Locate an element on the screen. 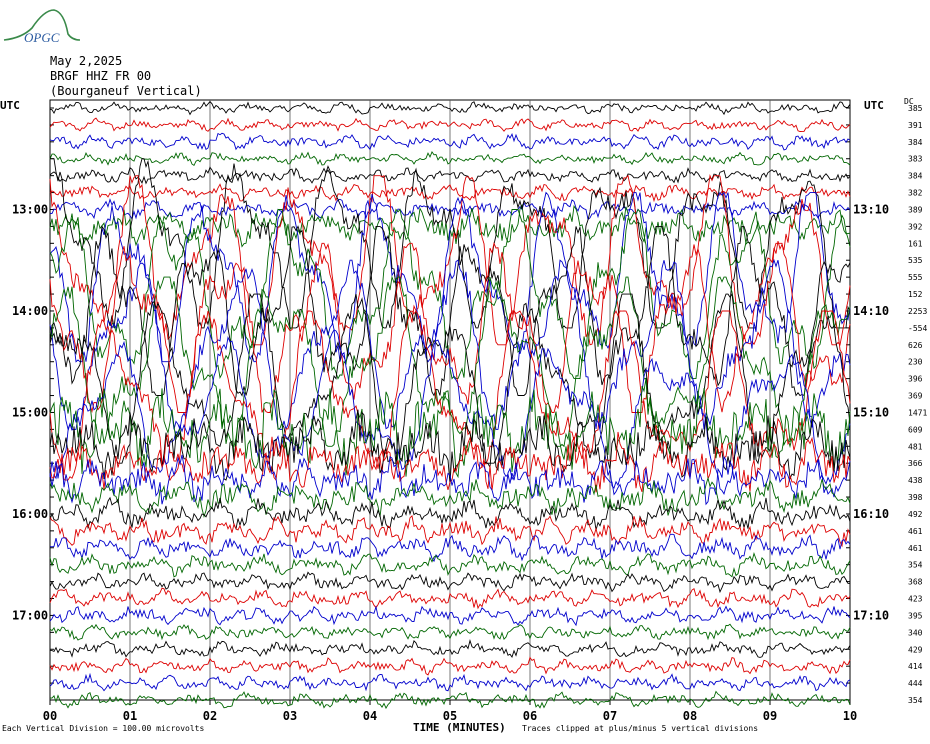  x-tick-label: 09 is located at coordinates (770, 716).